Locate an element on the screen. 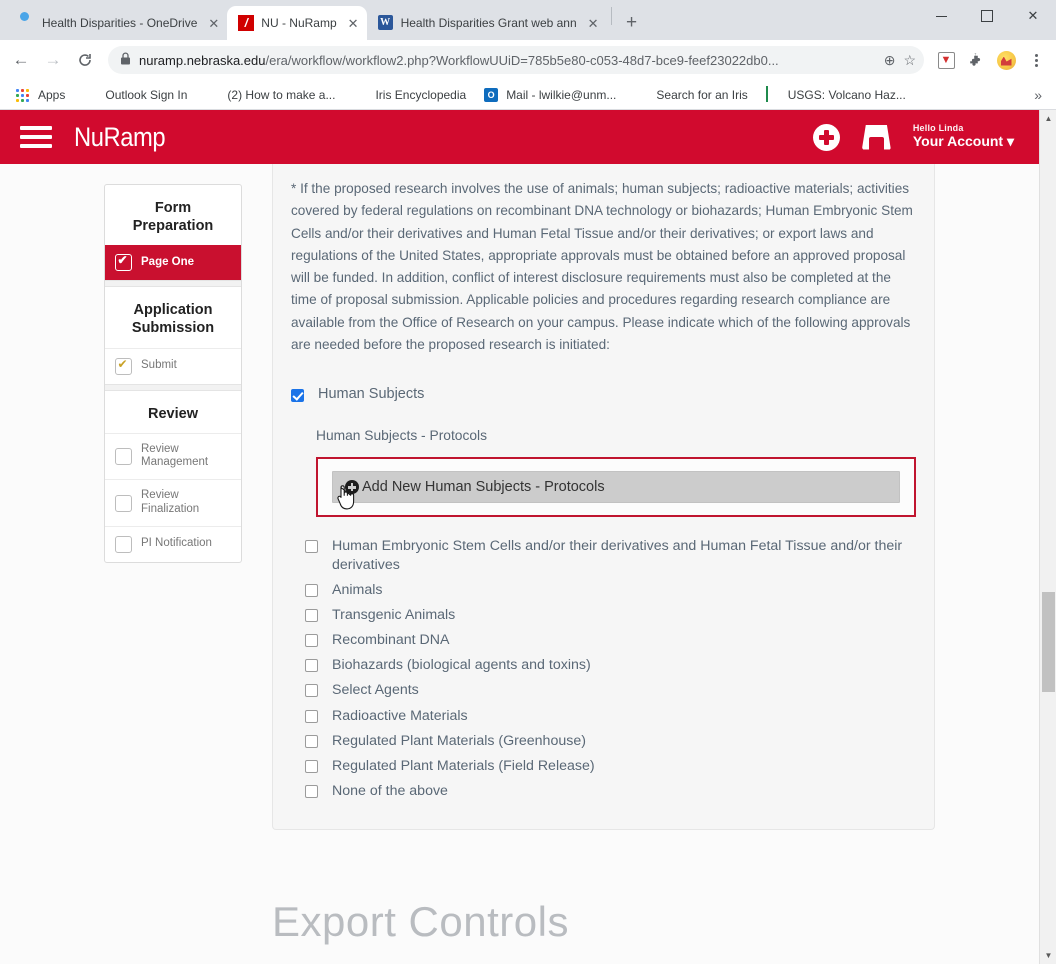  reload-icon is located at coordinates (85, 60).